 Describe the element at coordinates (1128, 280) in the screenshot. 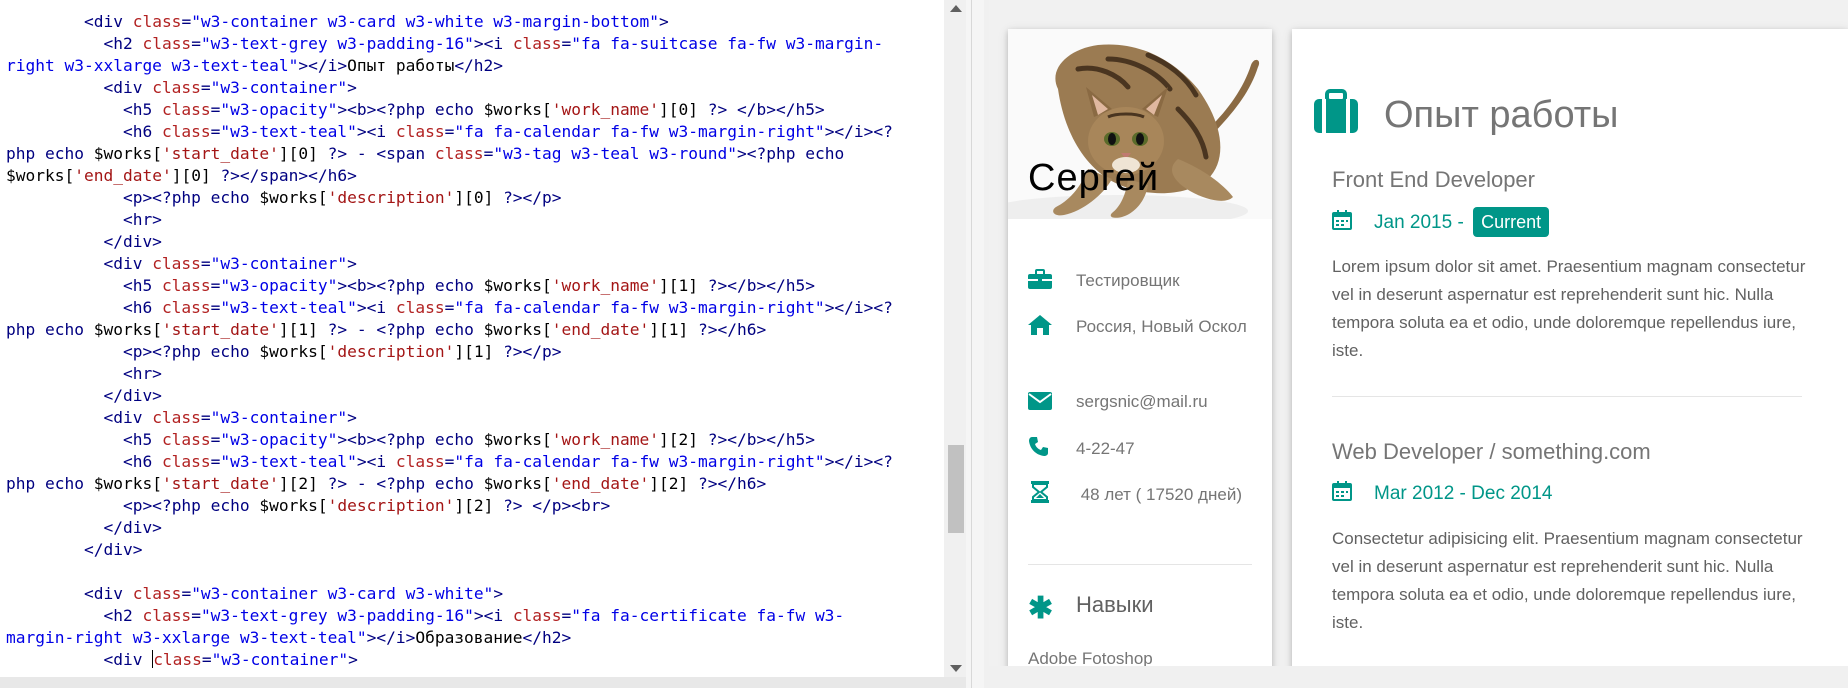

I see `info-job-text: Тестировщик` at that location.